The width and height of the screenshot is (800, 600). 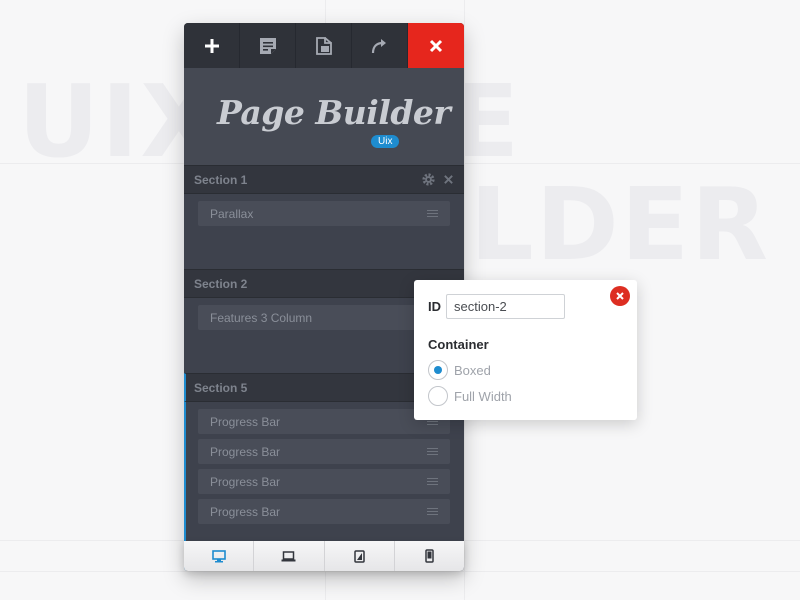 I want to click on phone-icon, so click(x=429, y=556).